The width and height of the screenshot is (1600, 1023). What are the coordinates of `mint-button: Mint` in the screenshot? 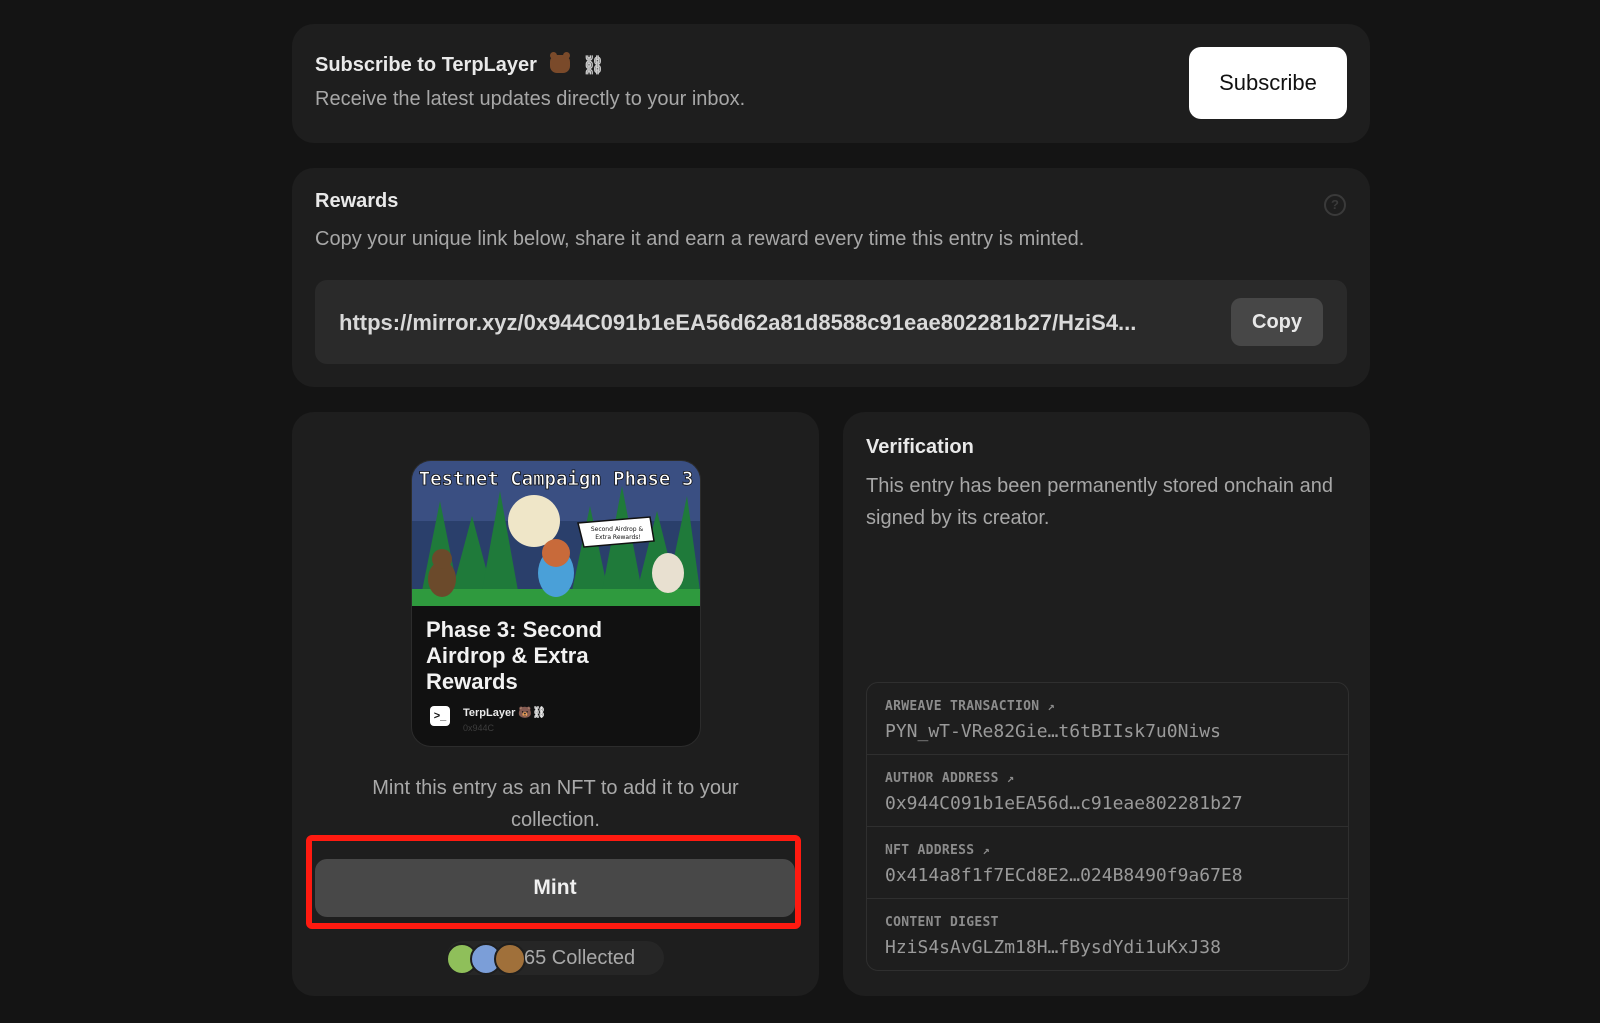 It's located at (555, 888).